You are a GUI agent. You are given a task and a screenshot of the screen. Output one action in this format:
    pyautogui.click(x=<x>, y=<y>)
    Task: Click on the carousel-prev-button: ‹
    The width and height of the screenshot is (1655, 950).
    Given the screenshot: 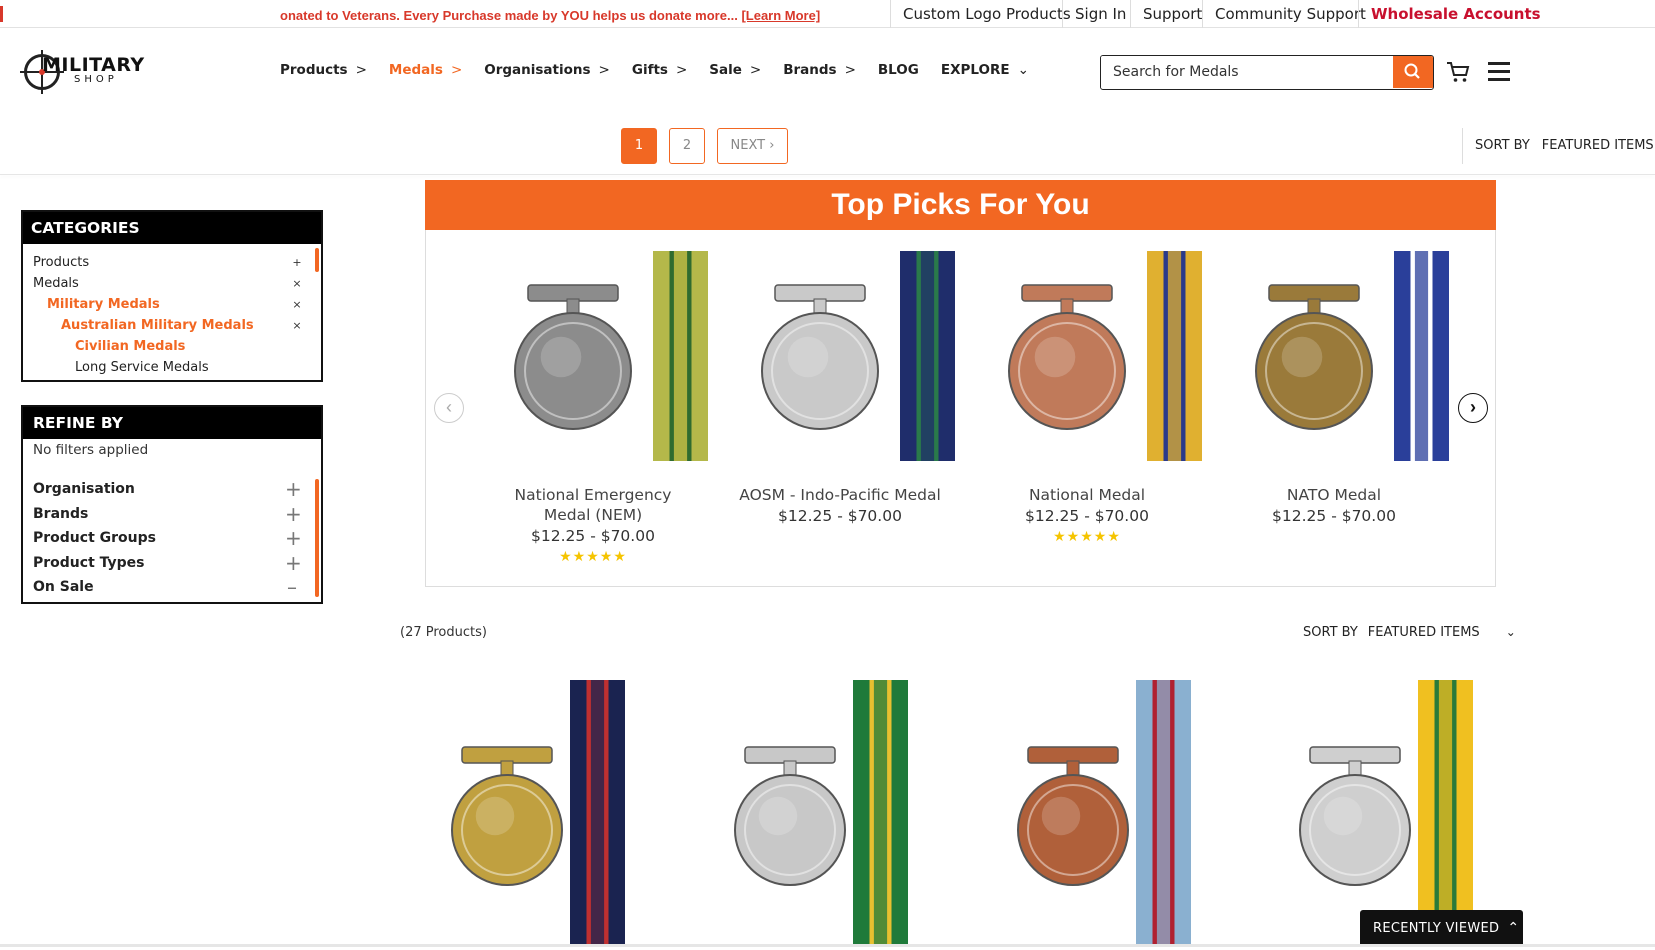 What is the action you would take?
    pyautogui.click(x=449, y=408)
    